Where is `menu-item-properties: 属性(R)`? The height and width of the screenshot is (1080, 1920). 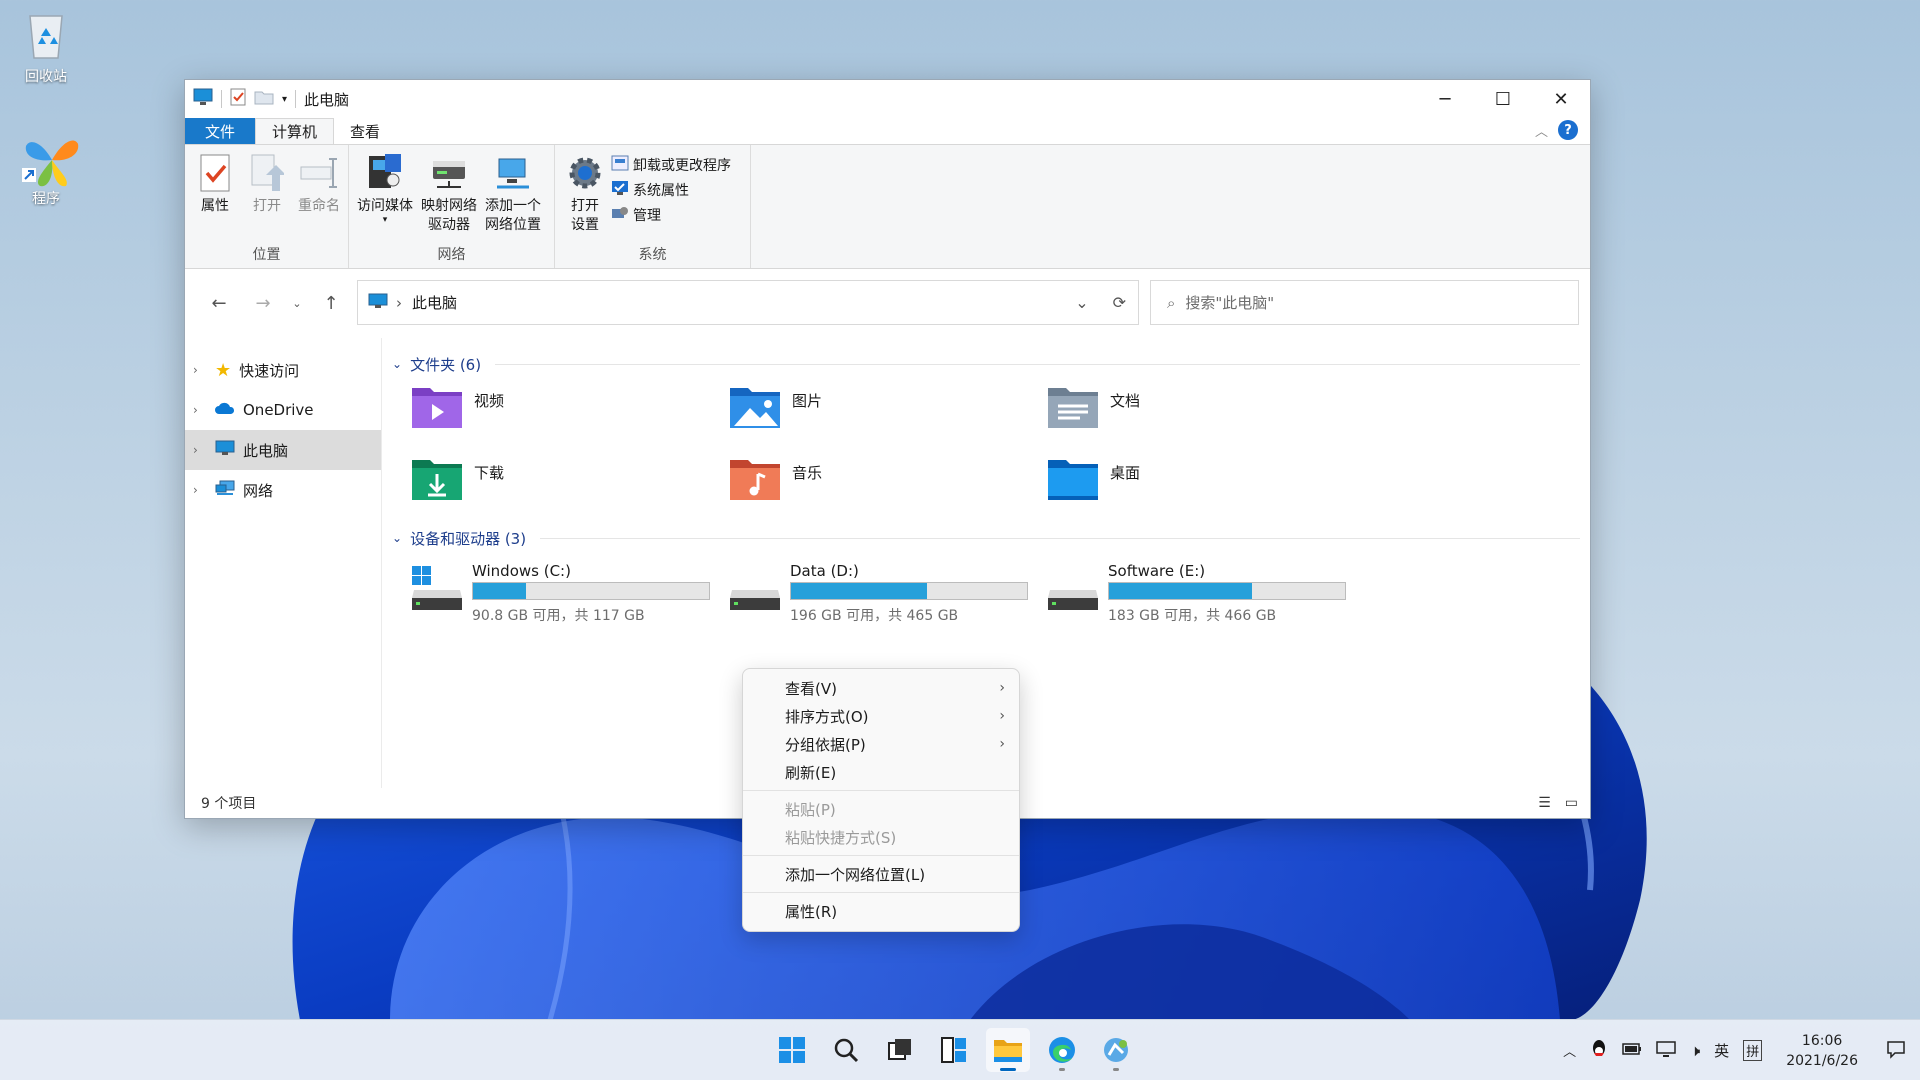
menu-item-properties: 属性(R) is located at coordinates (881, 911).